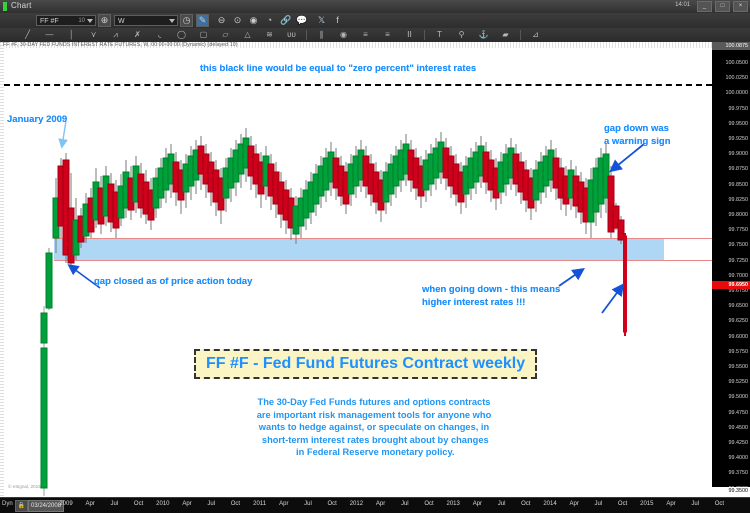 This screenshot has height=513, width=750. Describe the element at coordinates (237, 20) in the screenshot. I see `zoom-in-icon: ⊙` at that location.